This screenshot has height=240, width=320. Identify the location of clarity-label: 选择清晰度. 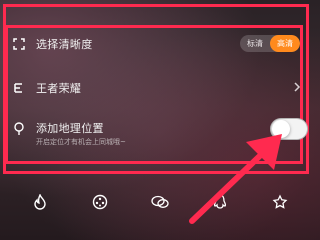
(64, 44).